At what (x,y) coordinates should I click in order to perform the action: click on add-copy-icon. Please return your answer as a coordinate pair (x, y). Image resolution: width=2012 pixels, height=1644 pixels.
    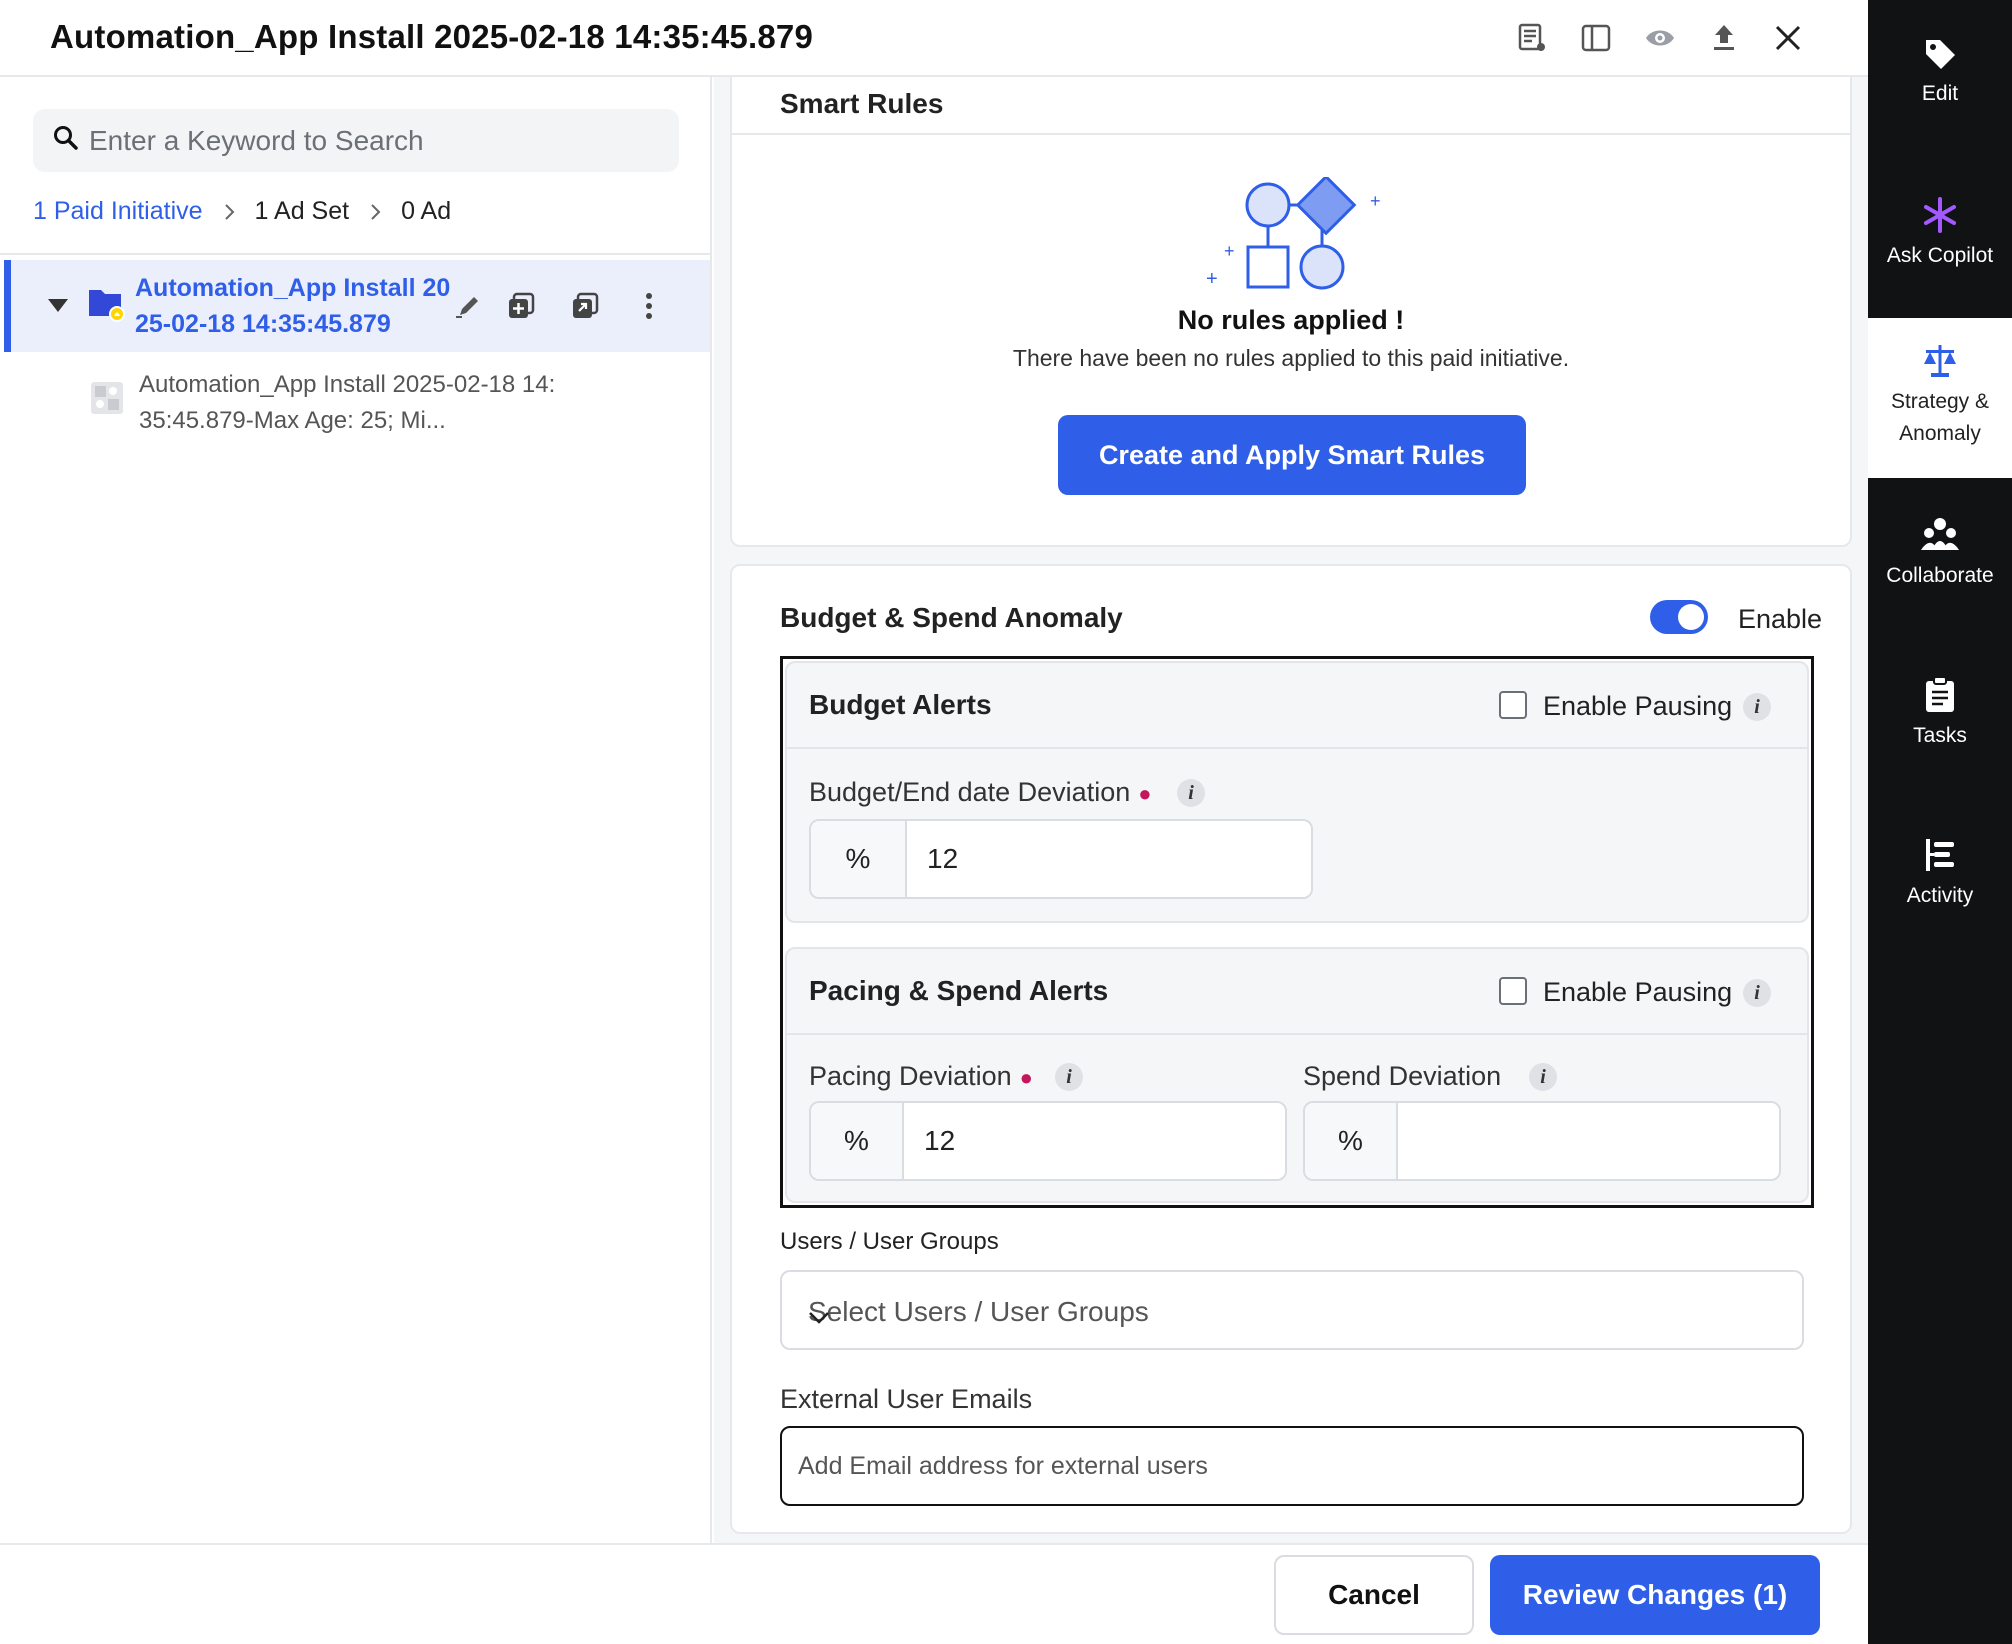
    Looking at the image, I should click on (521, 306).